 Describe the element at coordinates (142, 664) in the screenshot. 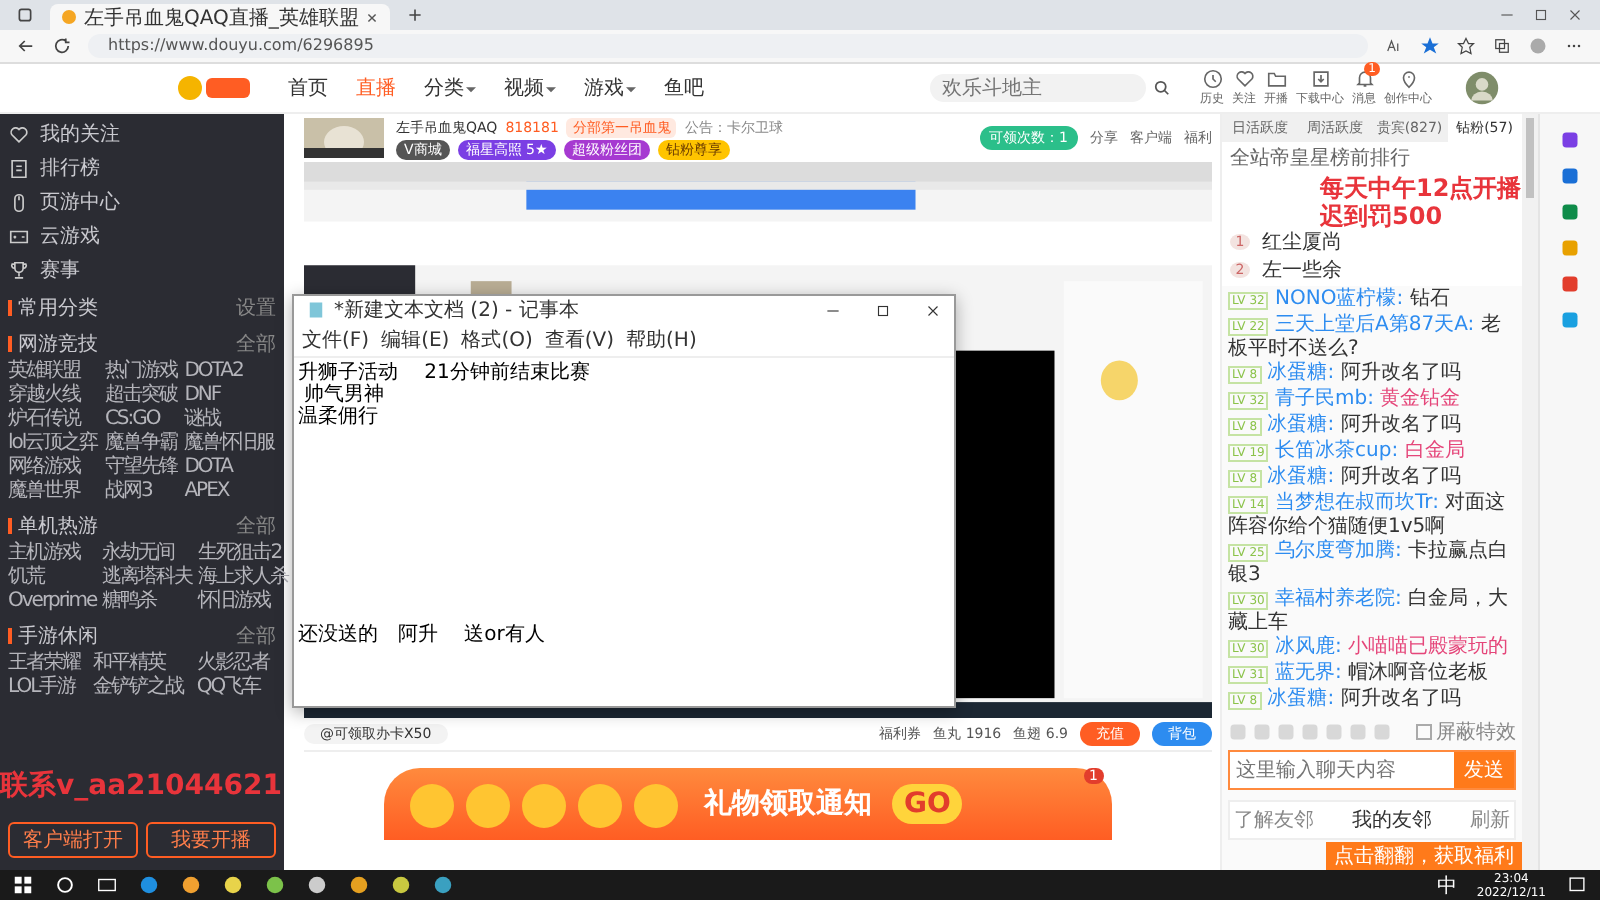

I see `category-link: 和平精英` at that location.